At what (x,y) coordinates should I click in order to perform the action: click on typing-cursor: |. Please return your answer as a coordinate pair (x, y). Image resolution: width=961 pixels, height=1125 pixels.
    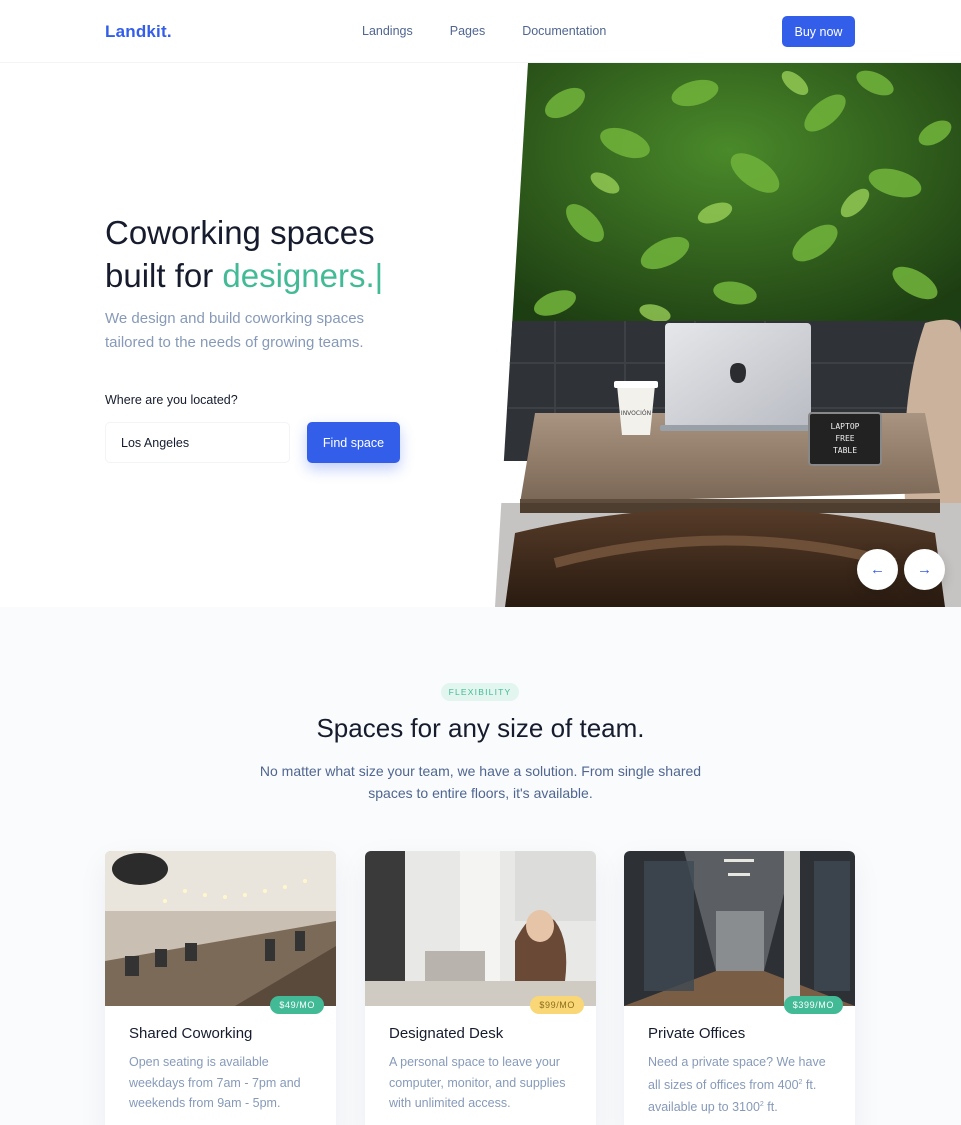
    Looking at the image, I should click on (379, 275).